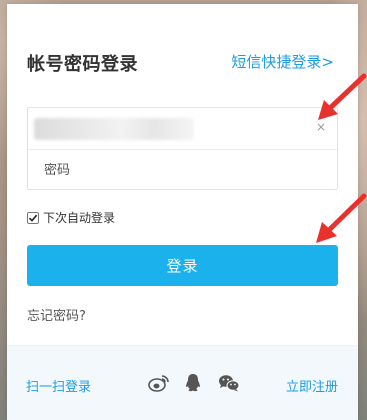  Describe the element at coordinates (194, 383) in the screenshot. I see `qq-icon` at that location.